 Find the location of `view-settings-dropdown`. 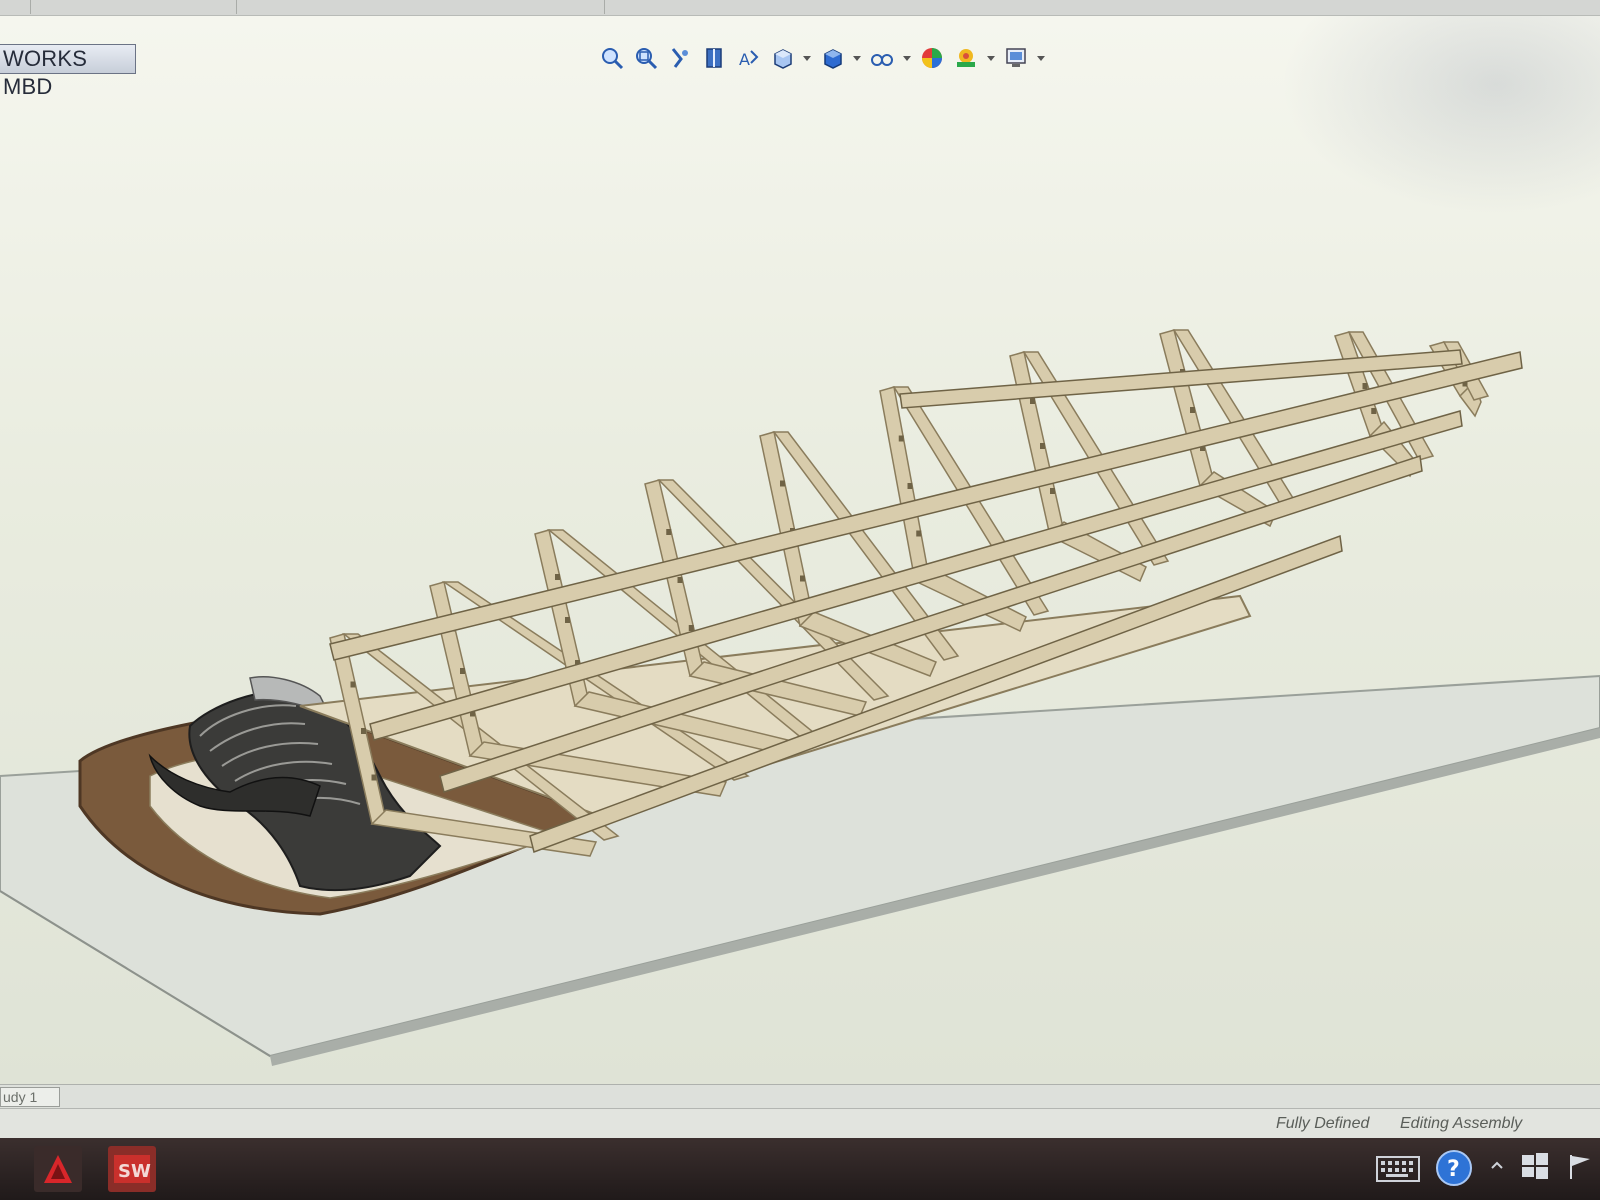

view-settings-dropdown is located at coordinates (1041, 58).